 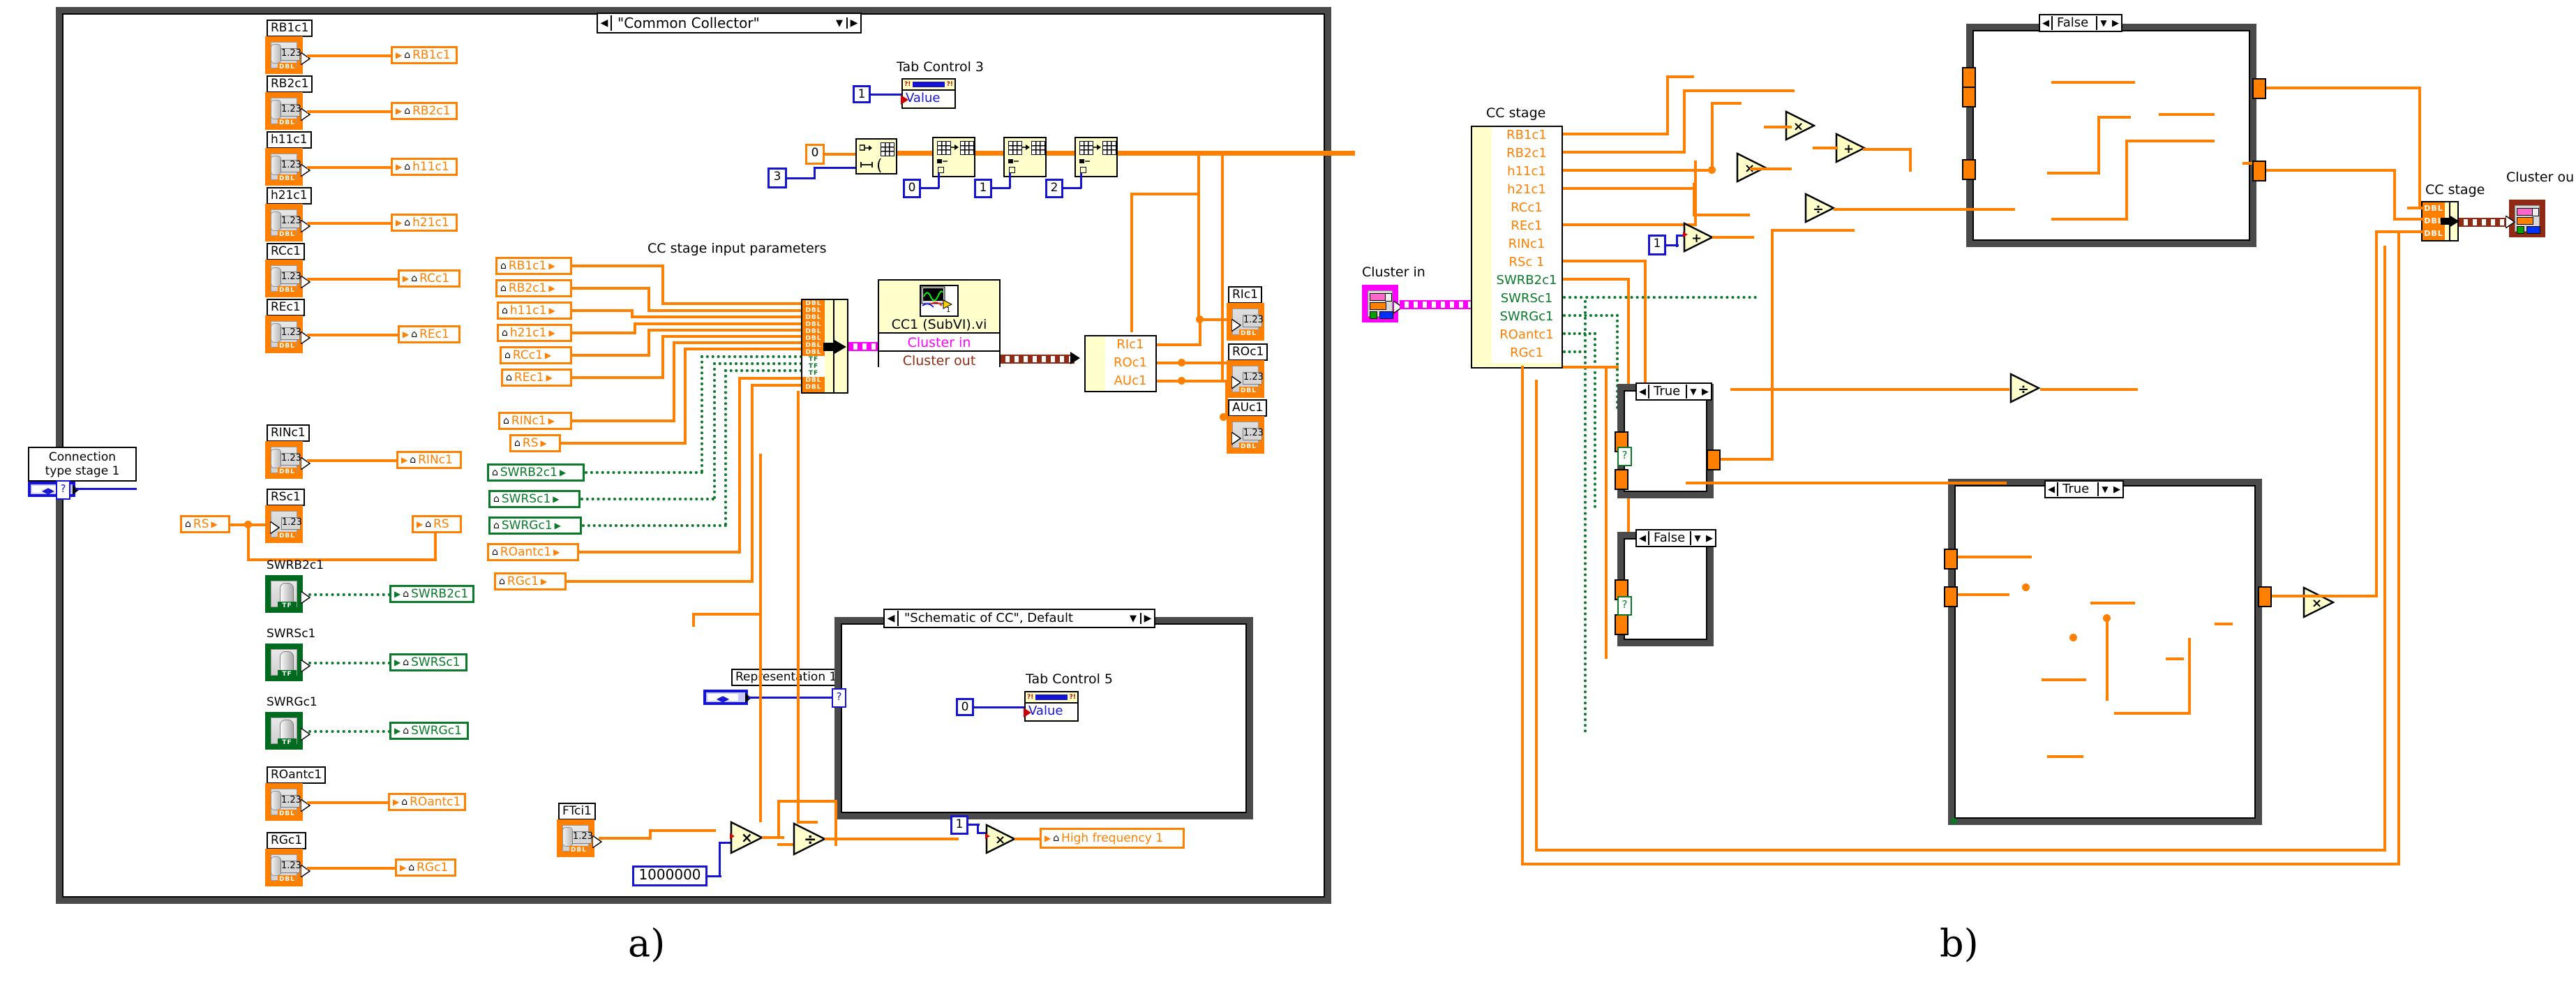 What do you see at coordinates (424, 223) in the screenshot?
I see `local-variable-h21c1: ▶ ⌂ h21c1` at bounding box center [424, 223].